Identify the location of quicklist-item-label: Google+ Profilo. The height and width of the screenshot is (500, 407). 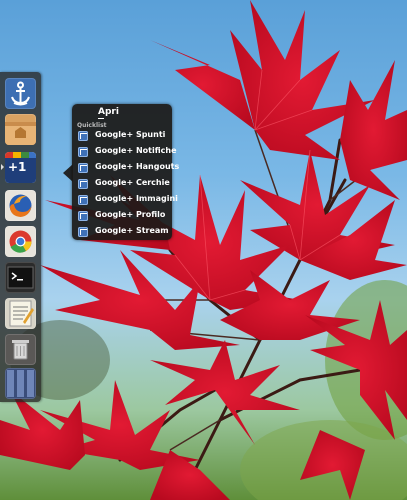
(130, 214).